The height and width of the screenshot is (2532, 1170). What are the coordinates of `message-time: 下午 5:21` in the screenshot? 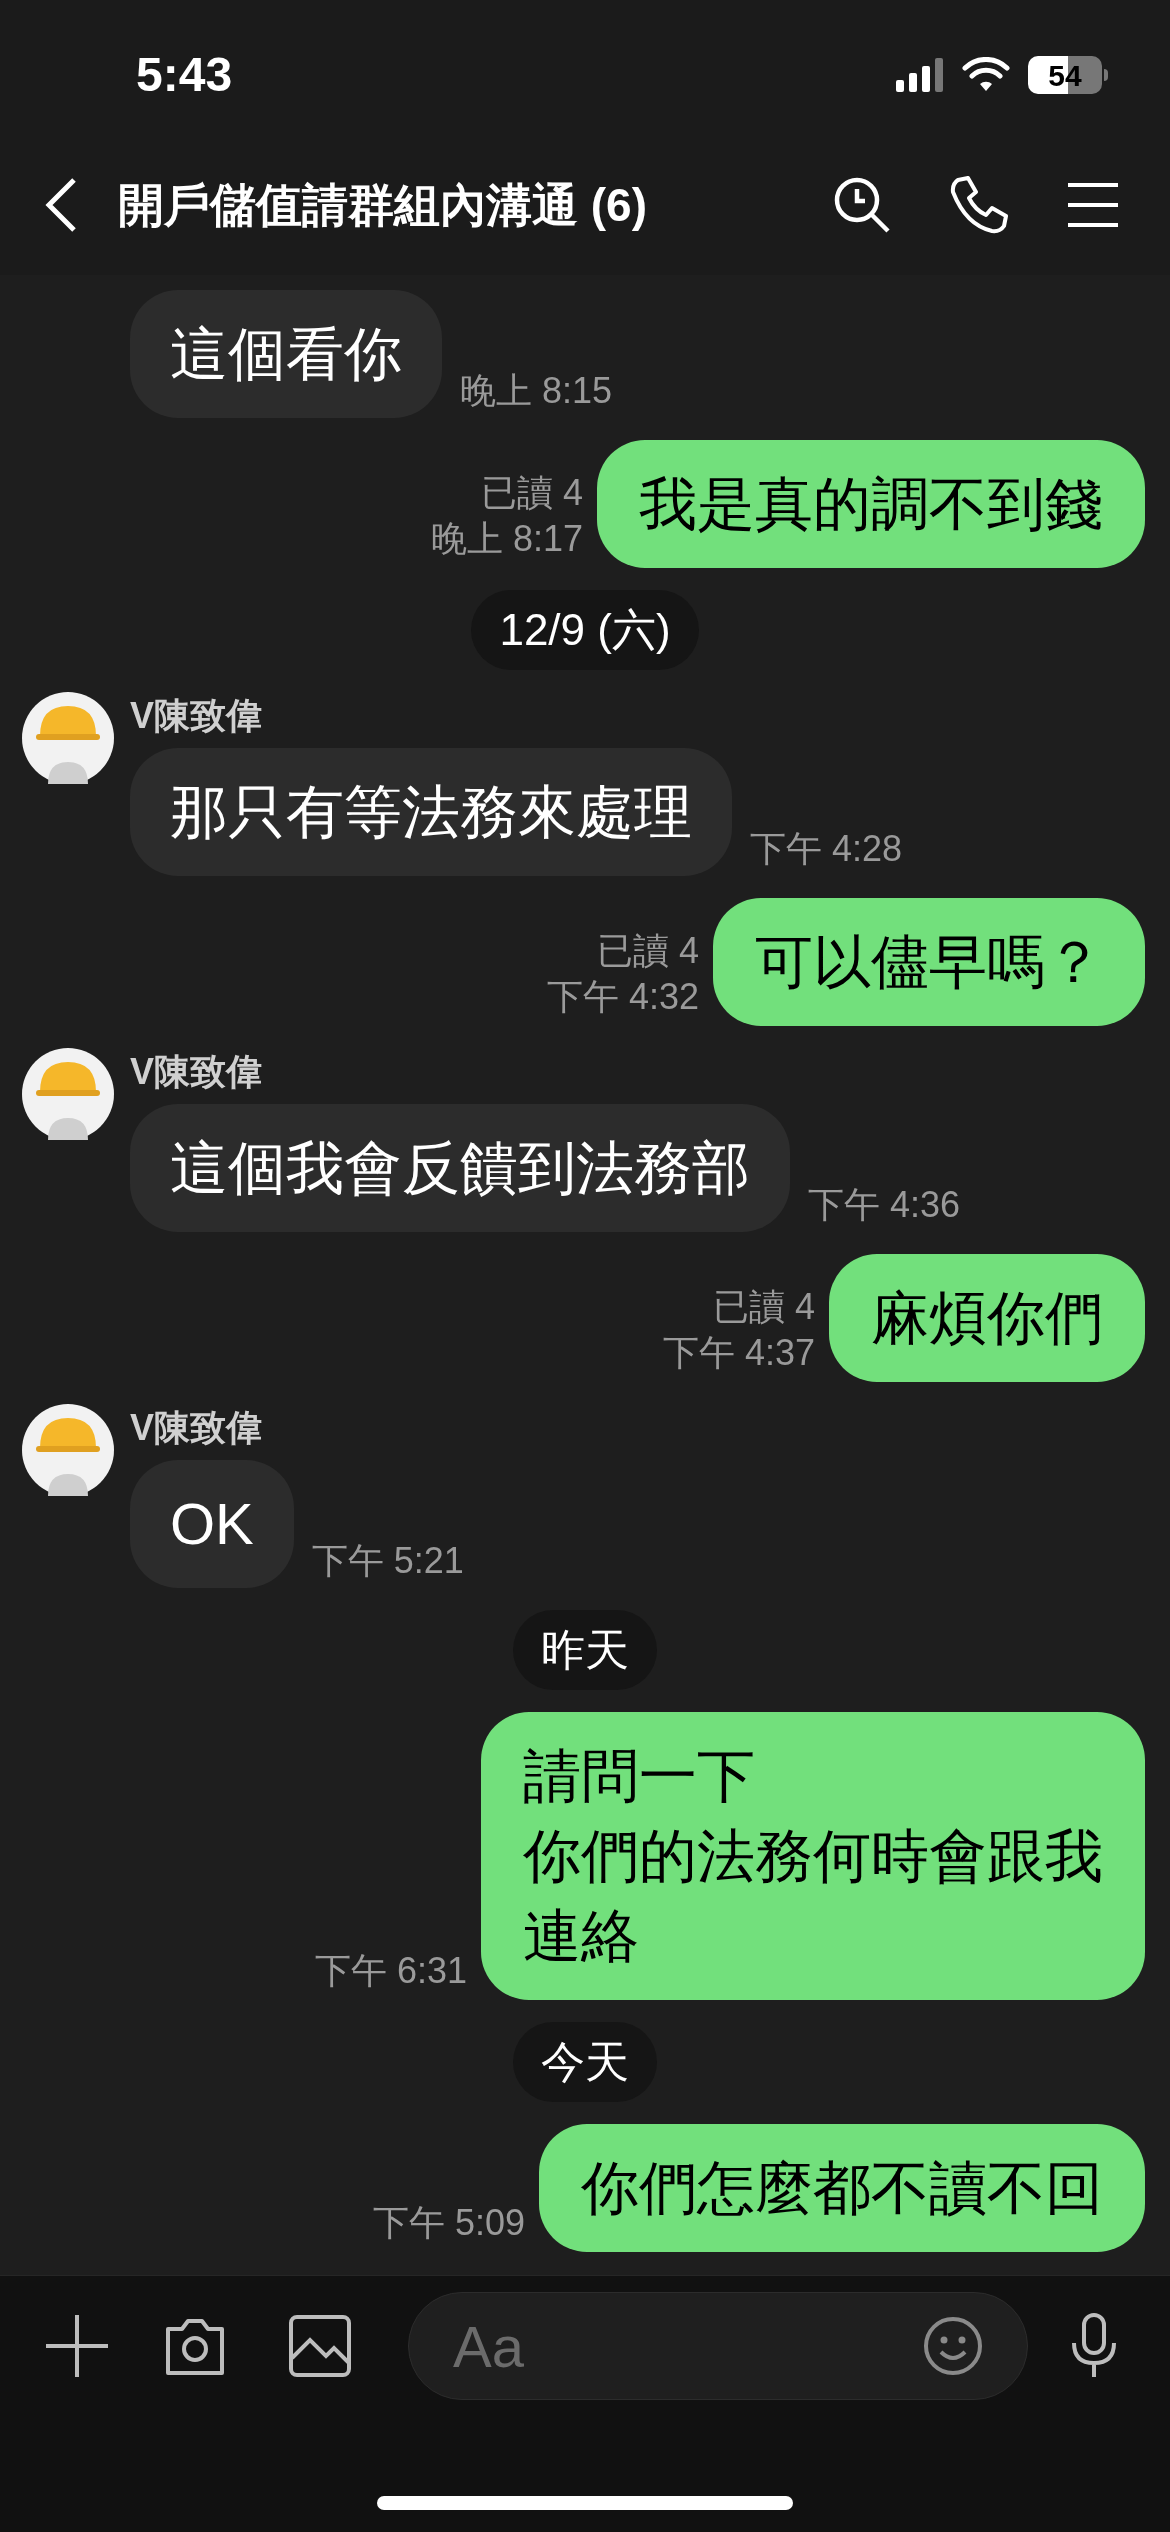 It's located at (387, 1561).